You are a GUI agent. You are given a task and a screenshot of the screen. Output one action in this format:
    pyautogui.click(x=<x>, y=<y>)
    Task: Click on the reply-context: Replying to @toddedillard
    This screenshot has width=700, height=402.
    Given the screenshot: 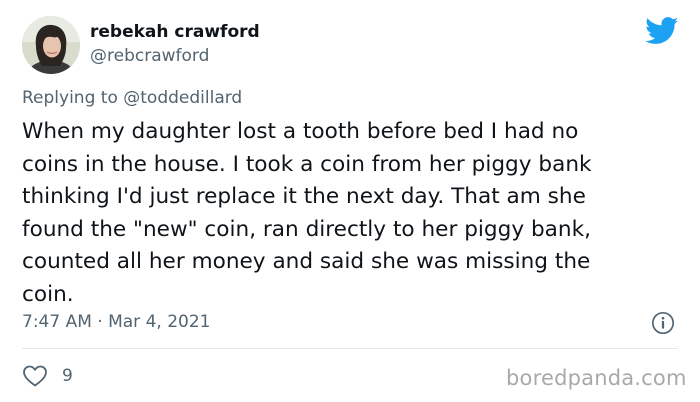 What is the action you would take?
    pyautogui.click(x=132, y=98)
    